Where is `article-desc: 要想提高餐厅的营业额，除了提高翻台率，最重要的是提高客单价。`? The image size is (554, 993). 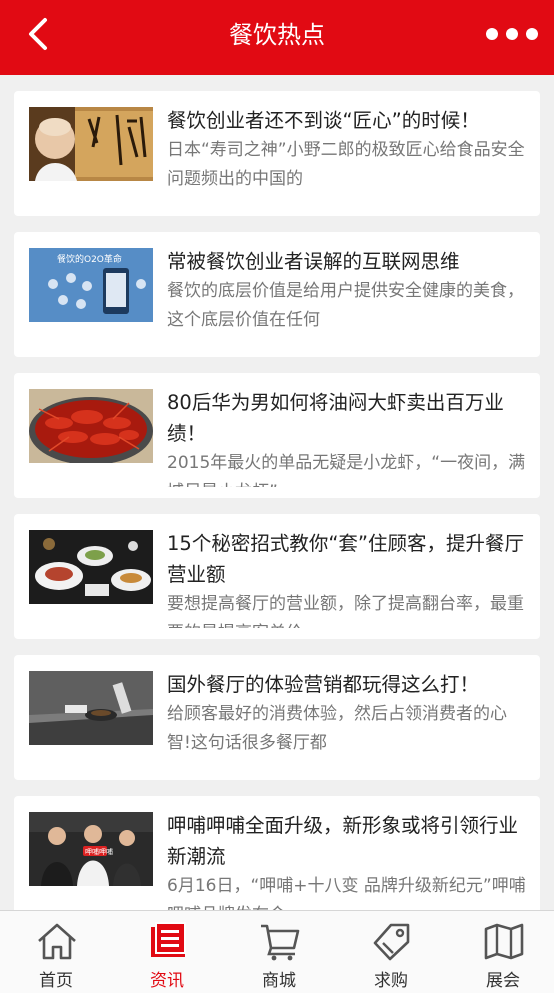
article-desc: 要想提高餐厅的营业额，除了提高翻台率，最重要的是提高客单价。 is located at coordinates (345, 611).